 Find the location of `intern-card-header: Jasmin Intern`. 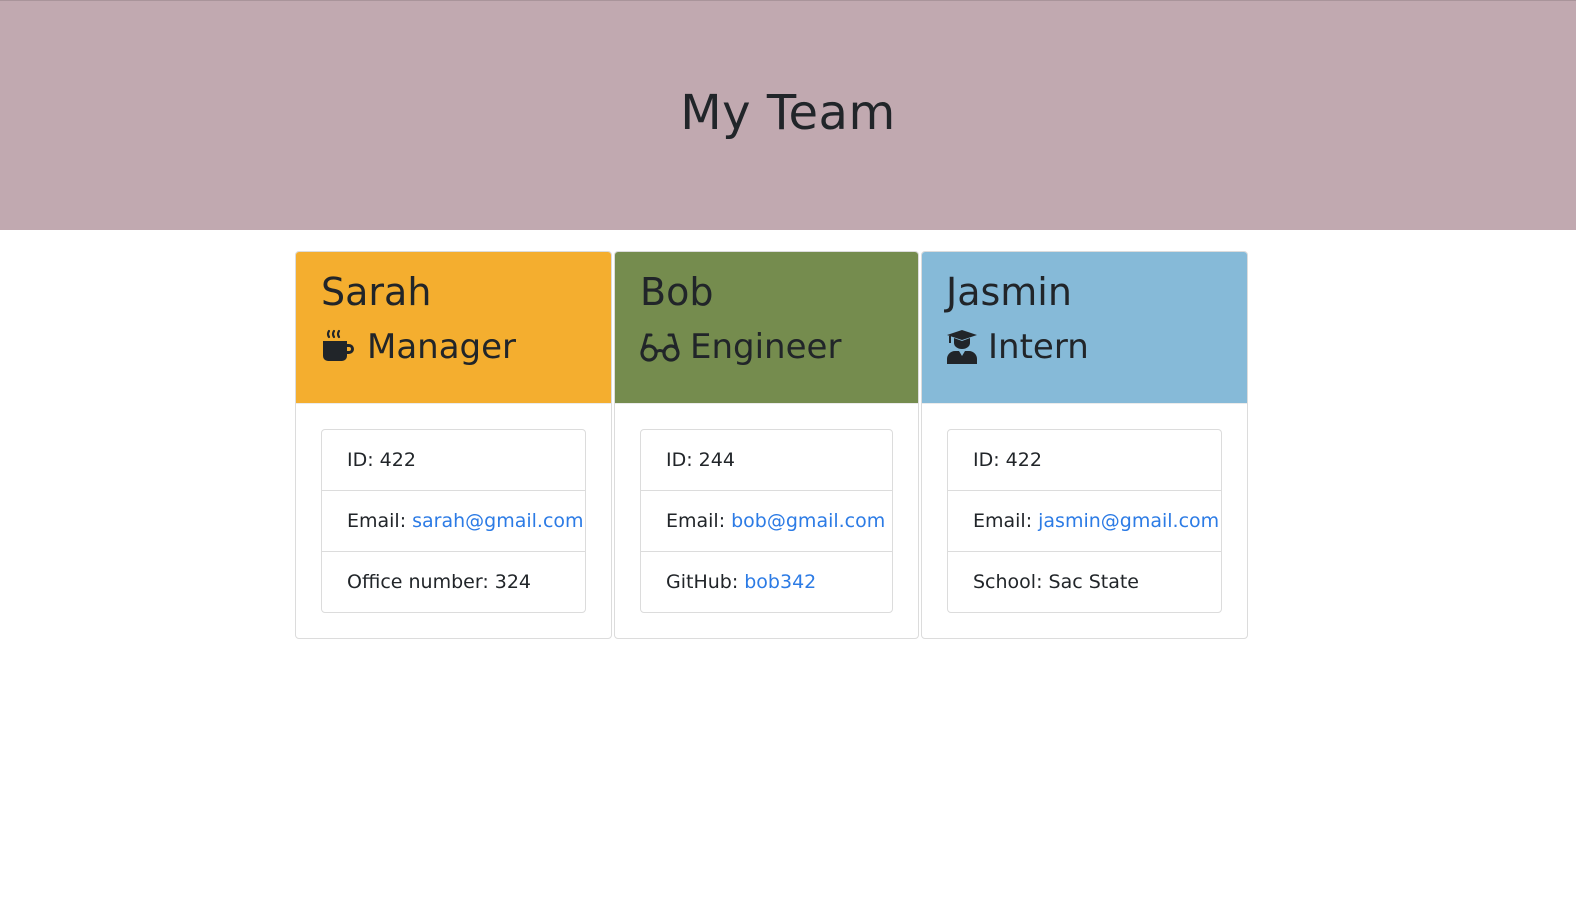

intern-card-header: Jasmin Intern is located at coordinates (1084, 327).